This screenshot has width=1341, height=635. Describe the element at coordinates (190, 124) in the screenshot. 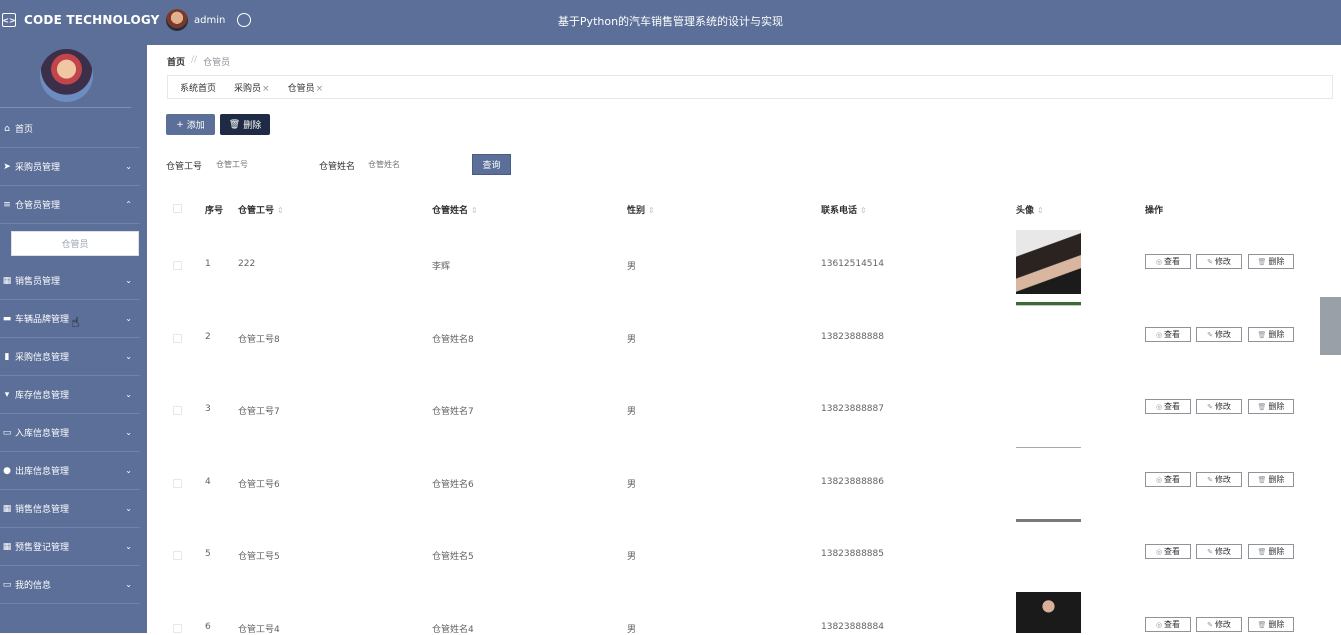

I see `add-button: + 添加` at that location.